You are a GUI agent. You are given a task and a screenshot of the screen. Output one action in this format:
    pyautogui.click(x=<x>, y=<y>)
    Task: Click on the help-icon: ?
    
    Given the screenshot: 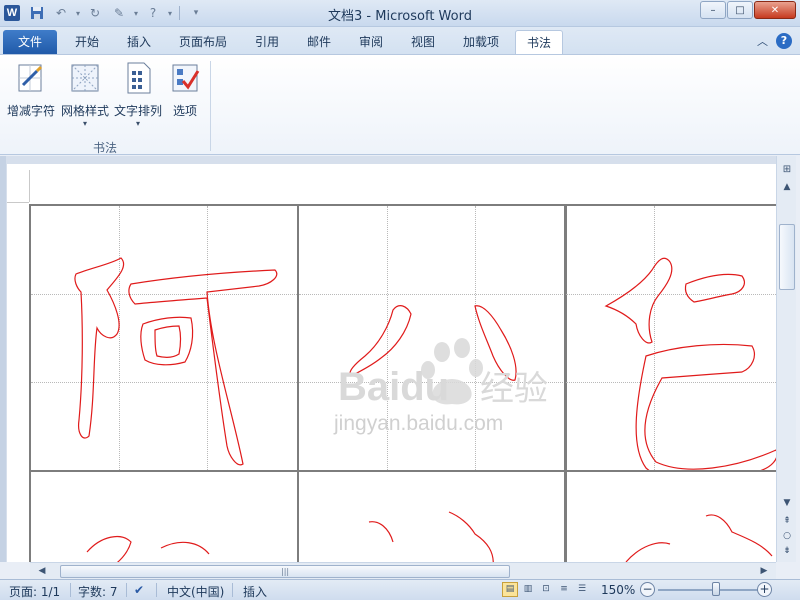 What is the action you would take?
    pyautogui.click(x=784, y=41)
    